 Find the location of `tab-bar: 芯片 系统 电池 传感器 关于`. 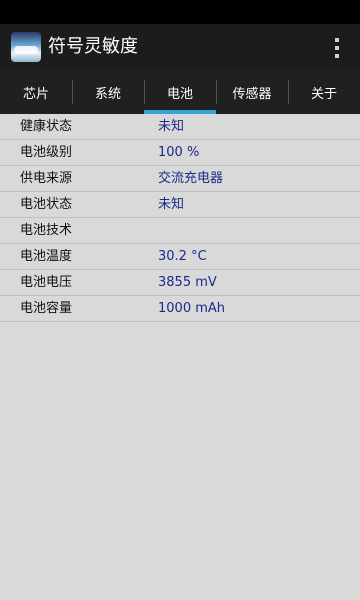

tab-bar: 芯片 系统 电池 传感器 关于 is located at coordinates (180, 92).